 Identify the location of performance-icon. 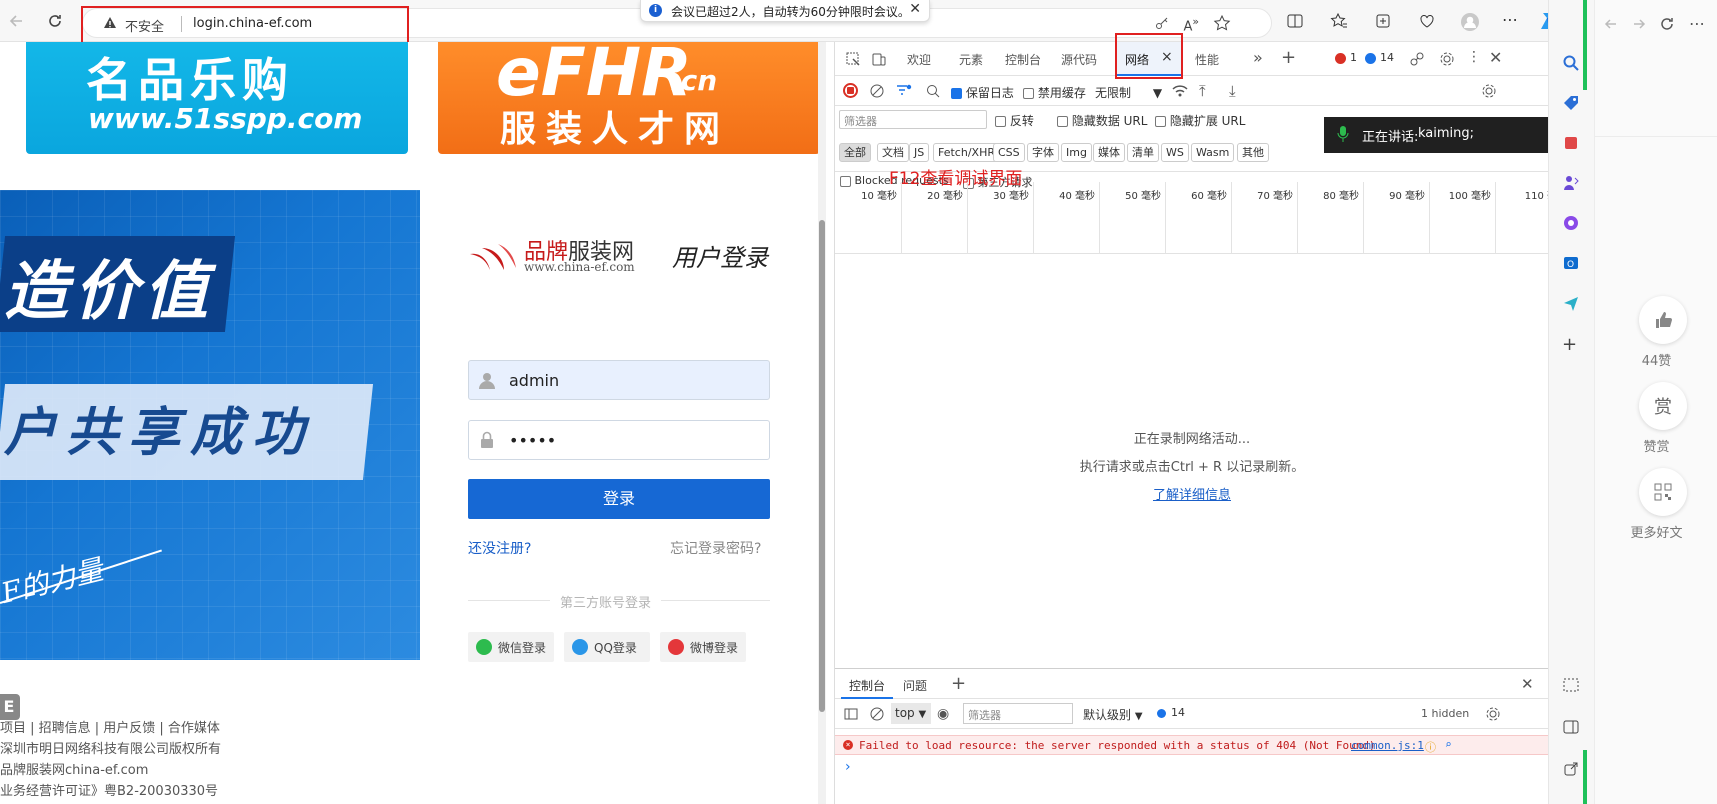
(1427, 21).